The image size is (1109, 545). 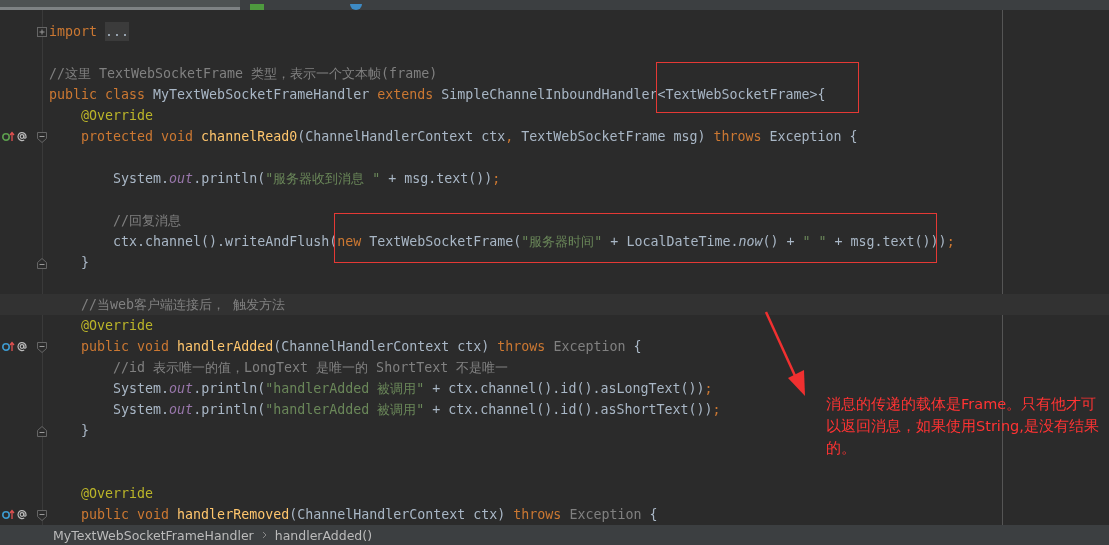 I want to click on breadcrumb: MyTextWebSocketFrameHandler, so click(x=153, y=535).